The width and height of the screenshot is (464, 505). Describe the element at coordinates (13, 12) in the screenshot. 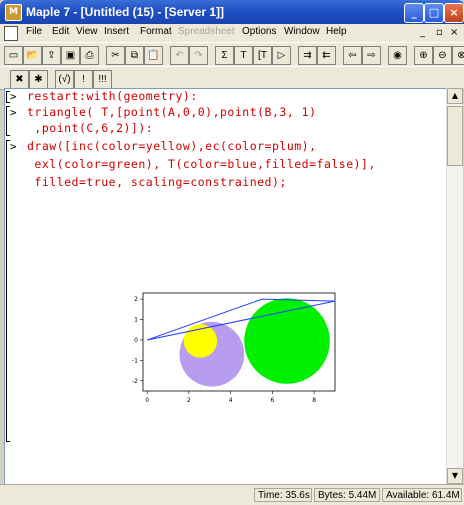

I see `maple-leaf-icon: M` at that location.